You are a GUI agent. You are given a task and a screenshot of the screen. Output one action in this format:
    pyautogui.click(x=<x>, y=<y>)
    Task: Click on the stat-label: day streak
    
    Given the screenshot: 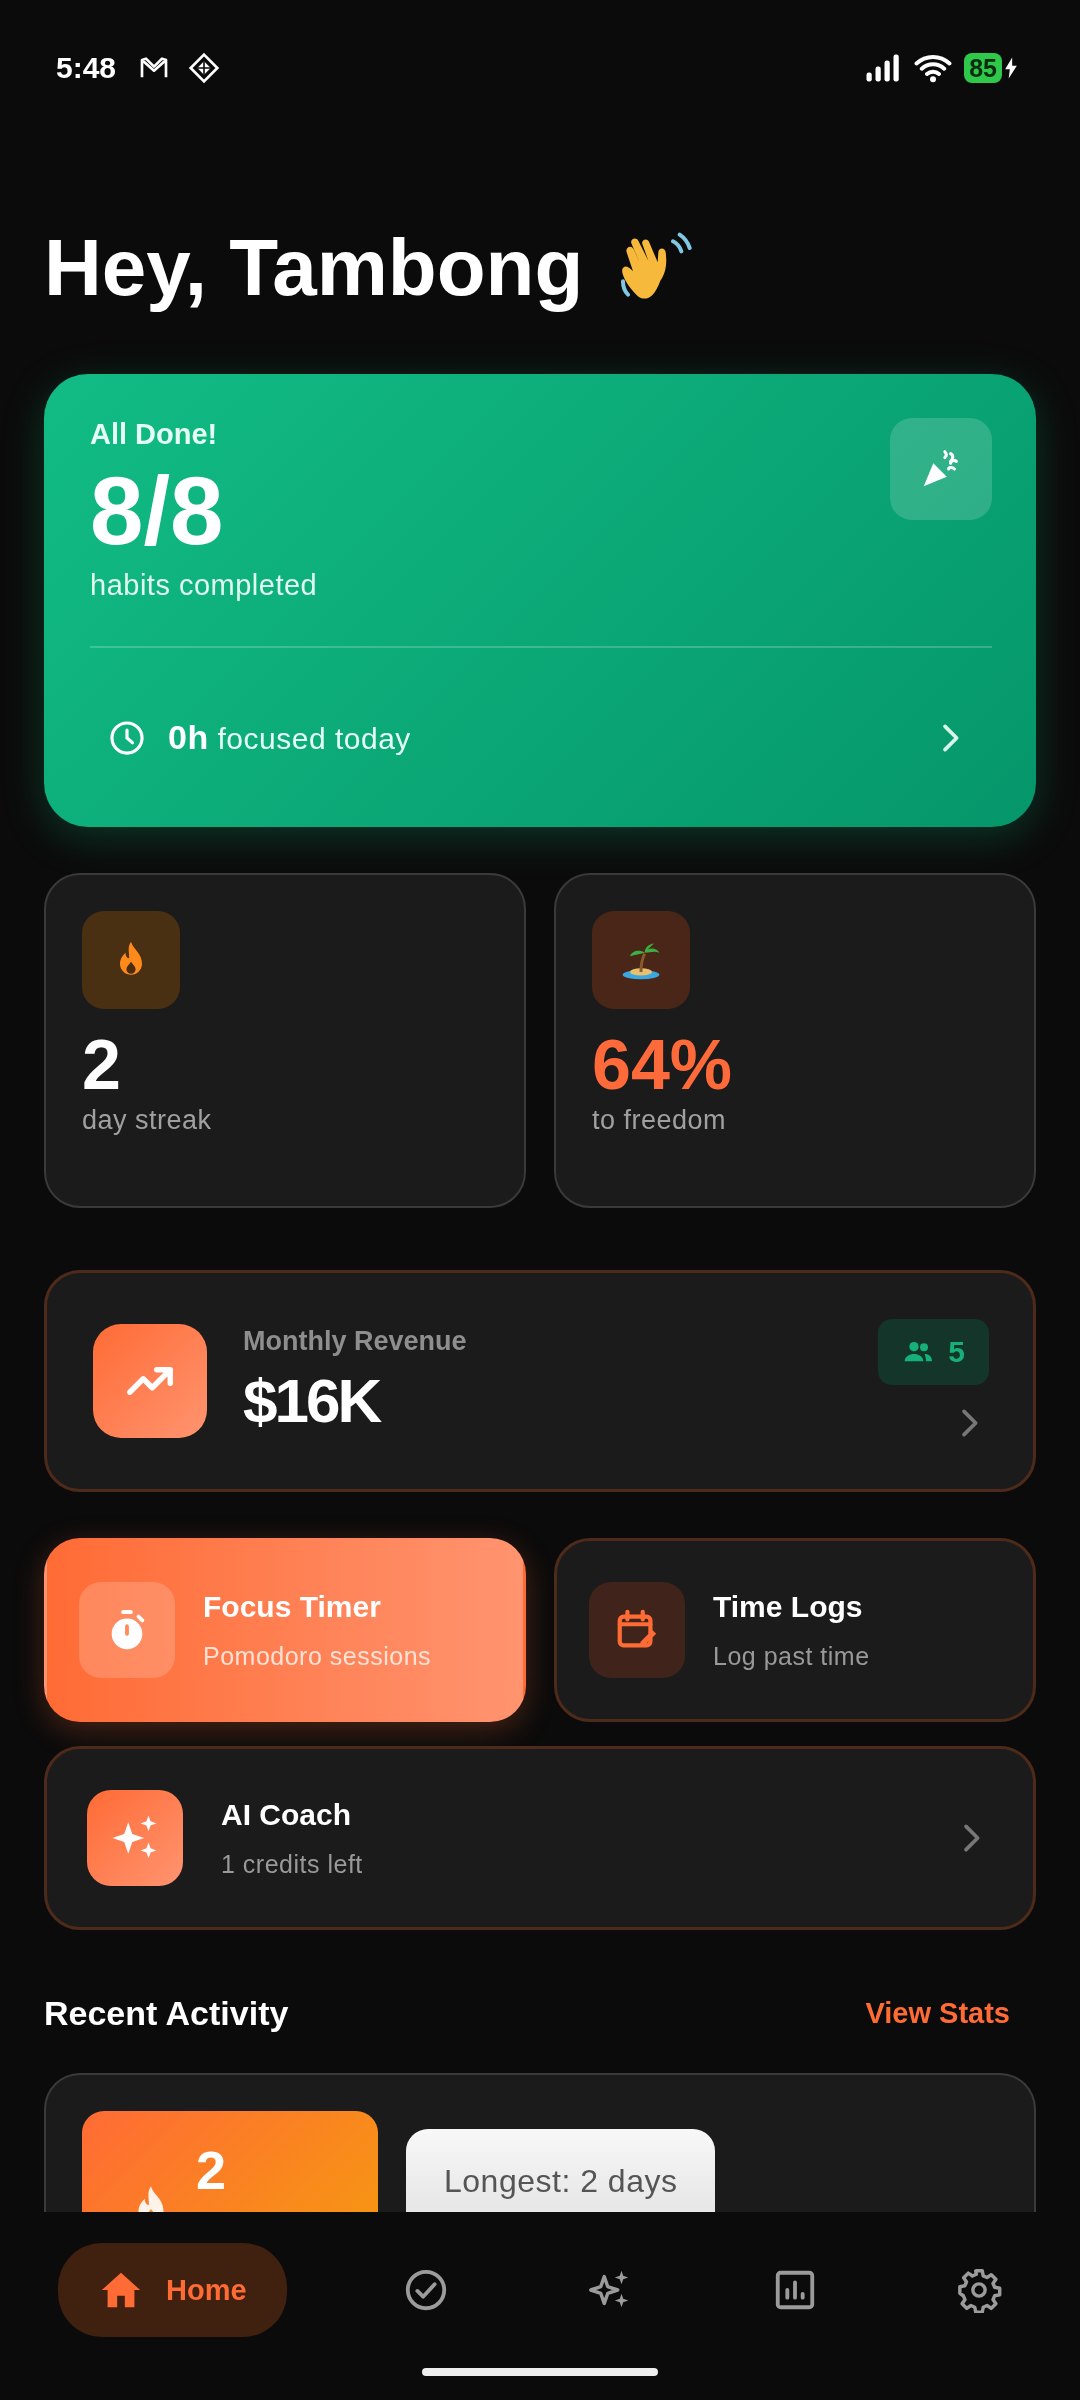 What is the action you would take?
    pyautogui.click(x=147, y=1120)
    